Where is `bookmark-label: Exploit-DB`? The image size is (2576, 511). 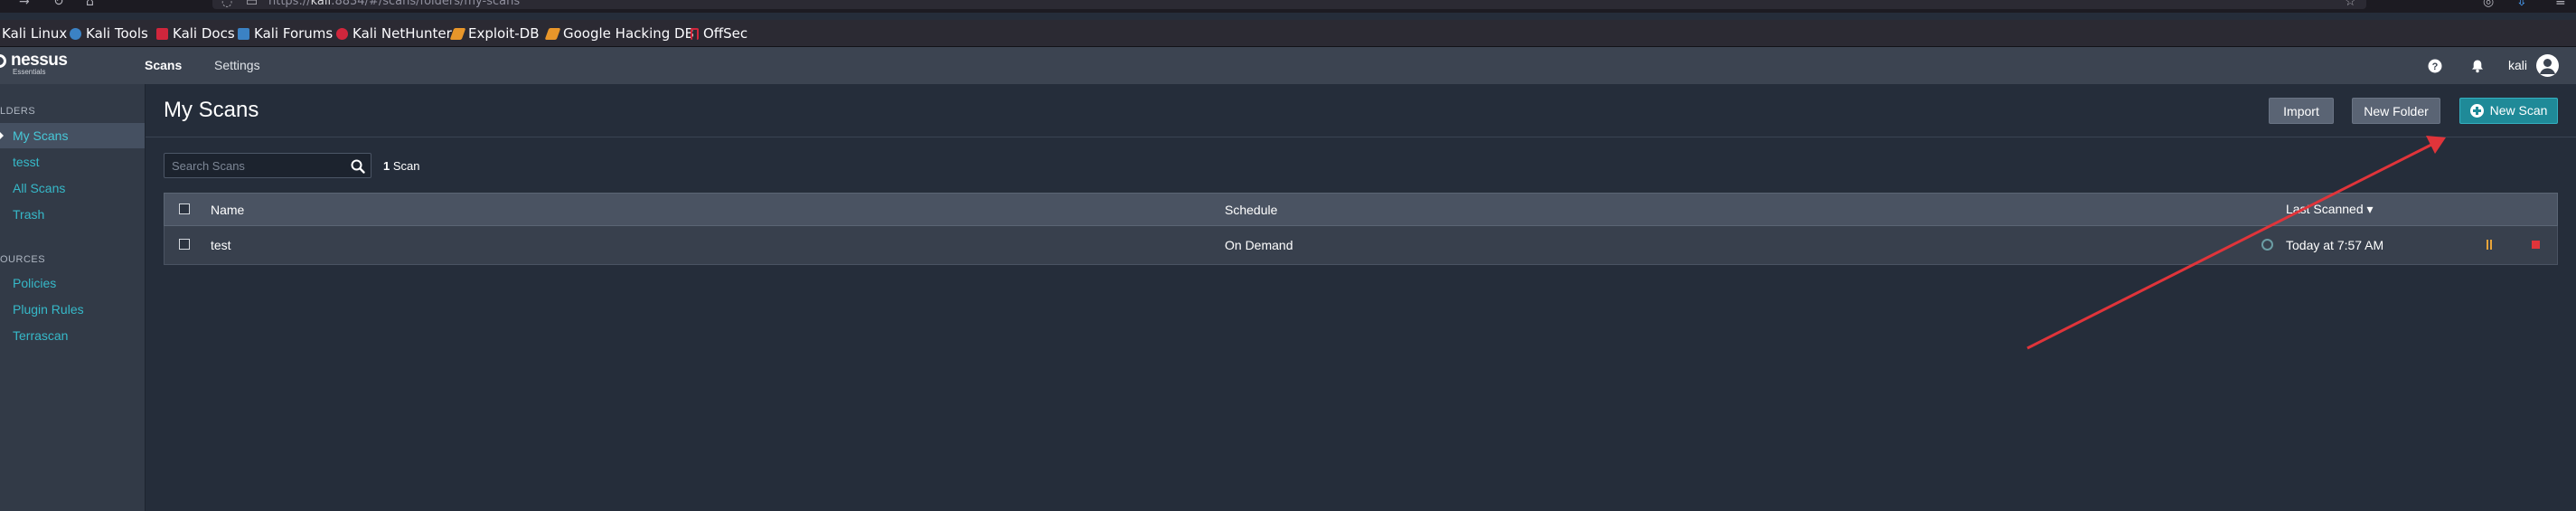 bookmark-label: Exploit-DB is located at coordinates (504, 34).